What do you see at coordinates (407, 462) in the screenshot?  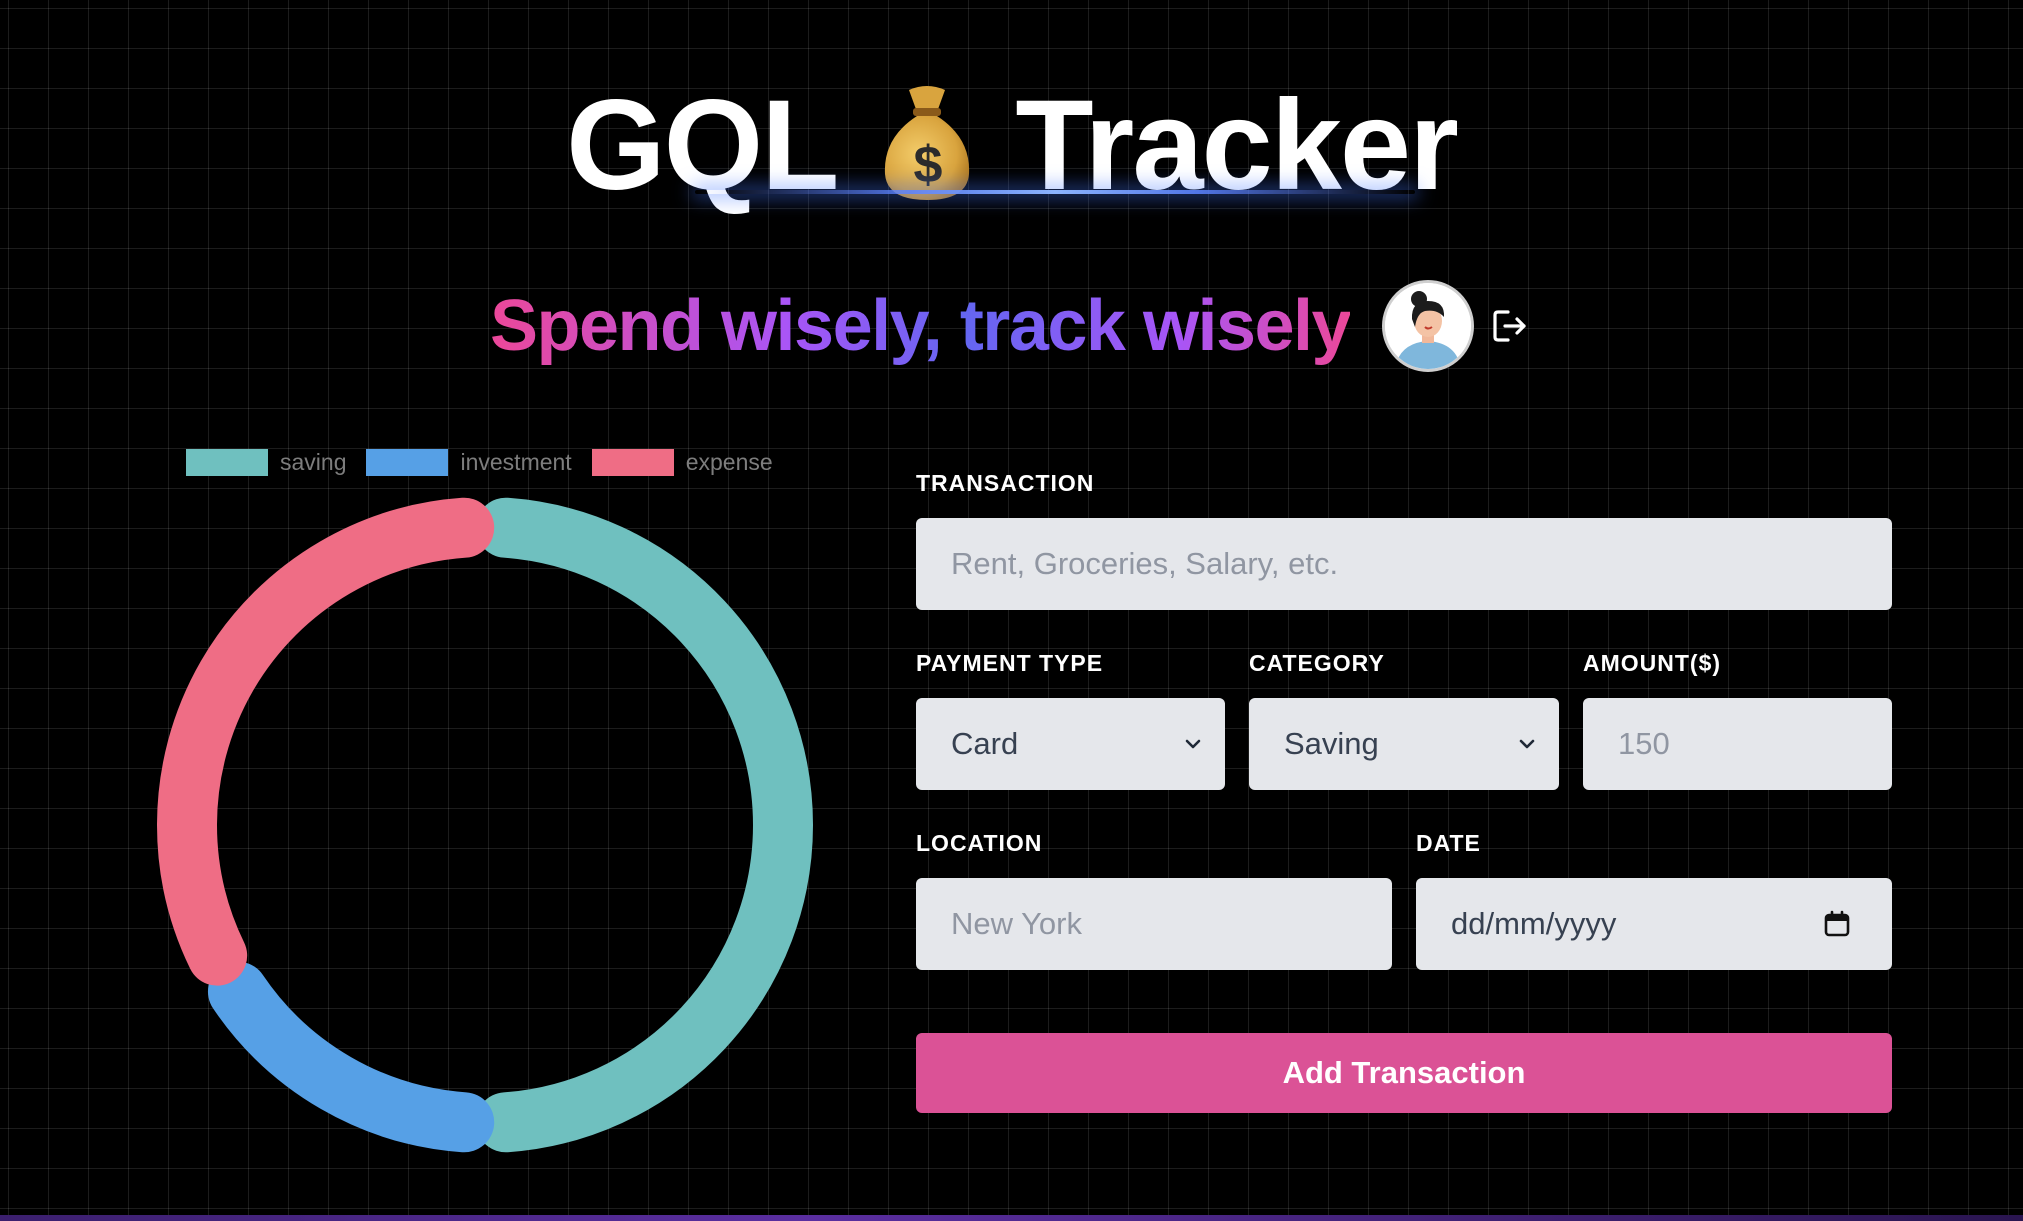 I see `legend-swatch-investment` at bounding box center [407, 462].